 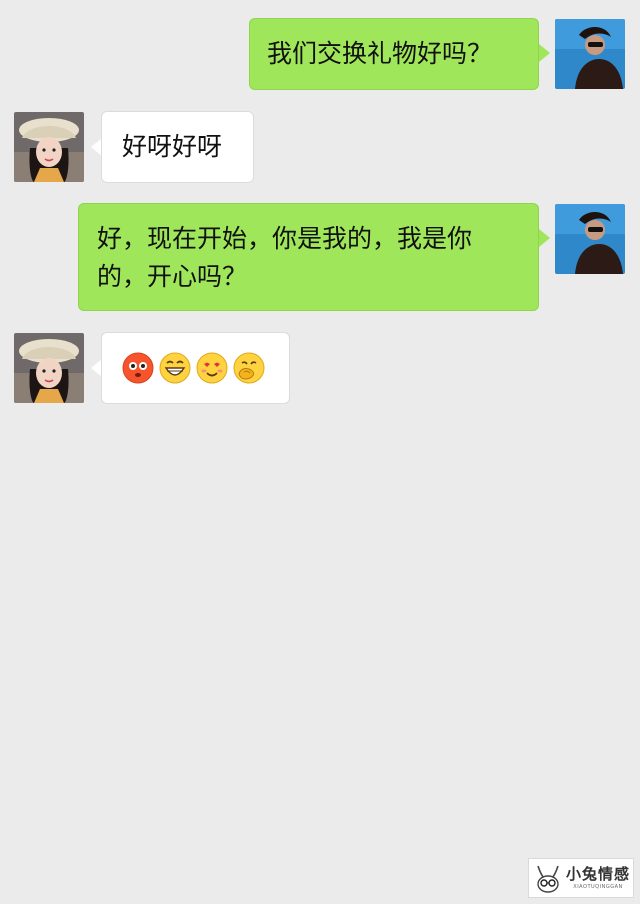 What do you see at coordinates (249, 368) in the screenshot?
I see `facepalm-emoji-icon` at bounding box center [249, 368].